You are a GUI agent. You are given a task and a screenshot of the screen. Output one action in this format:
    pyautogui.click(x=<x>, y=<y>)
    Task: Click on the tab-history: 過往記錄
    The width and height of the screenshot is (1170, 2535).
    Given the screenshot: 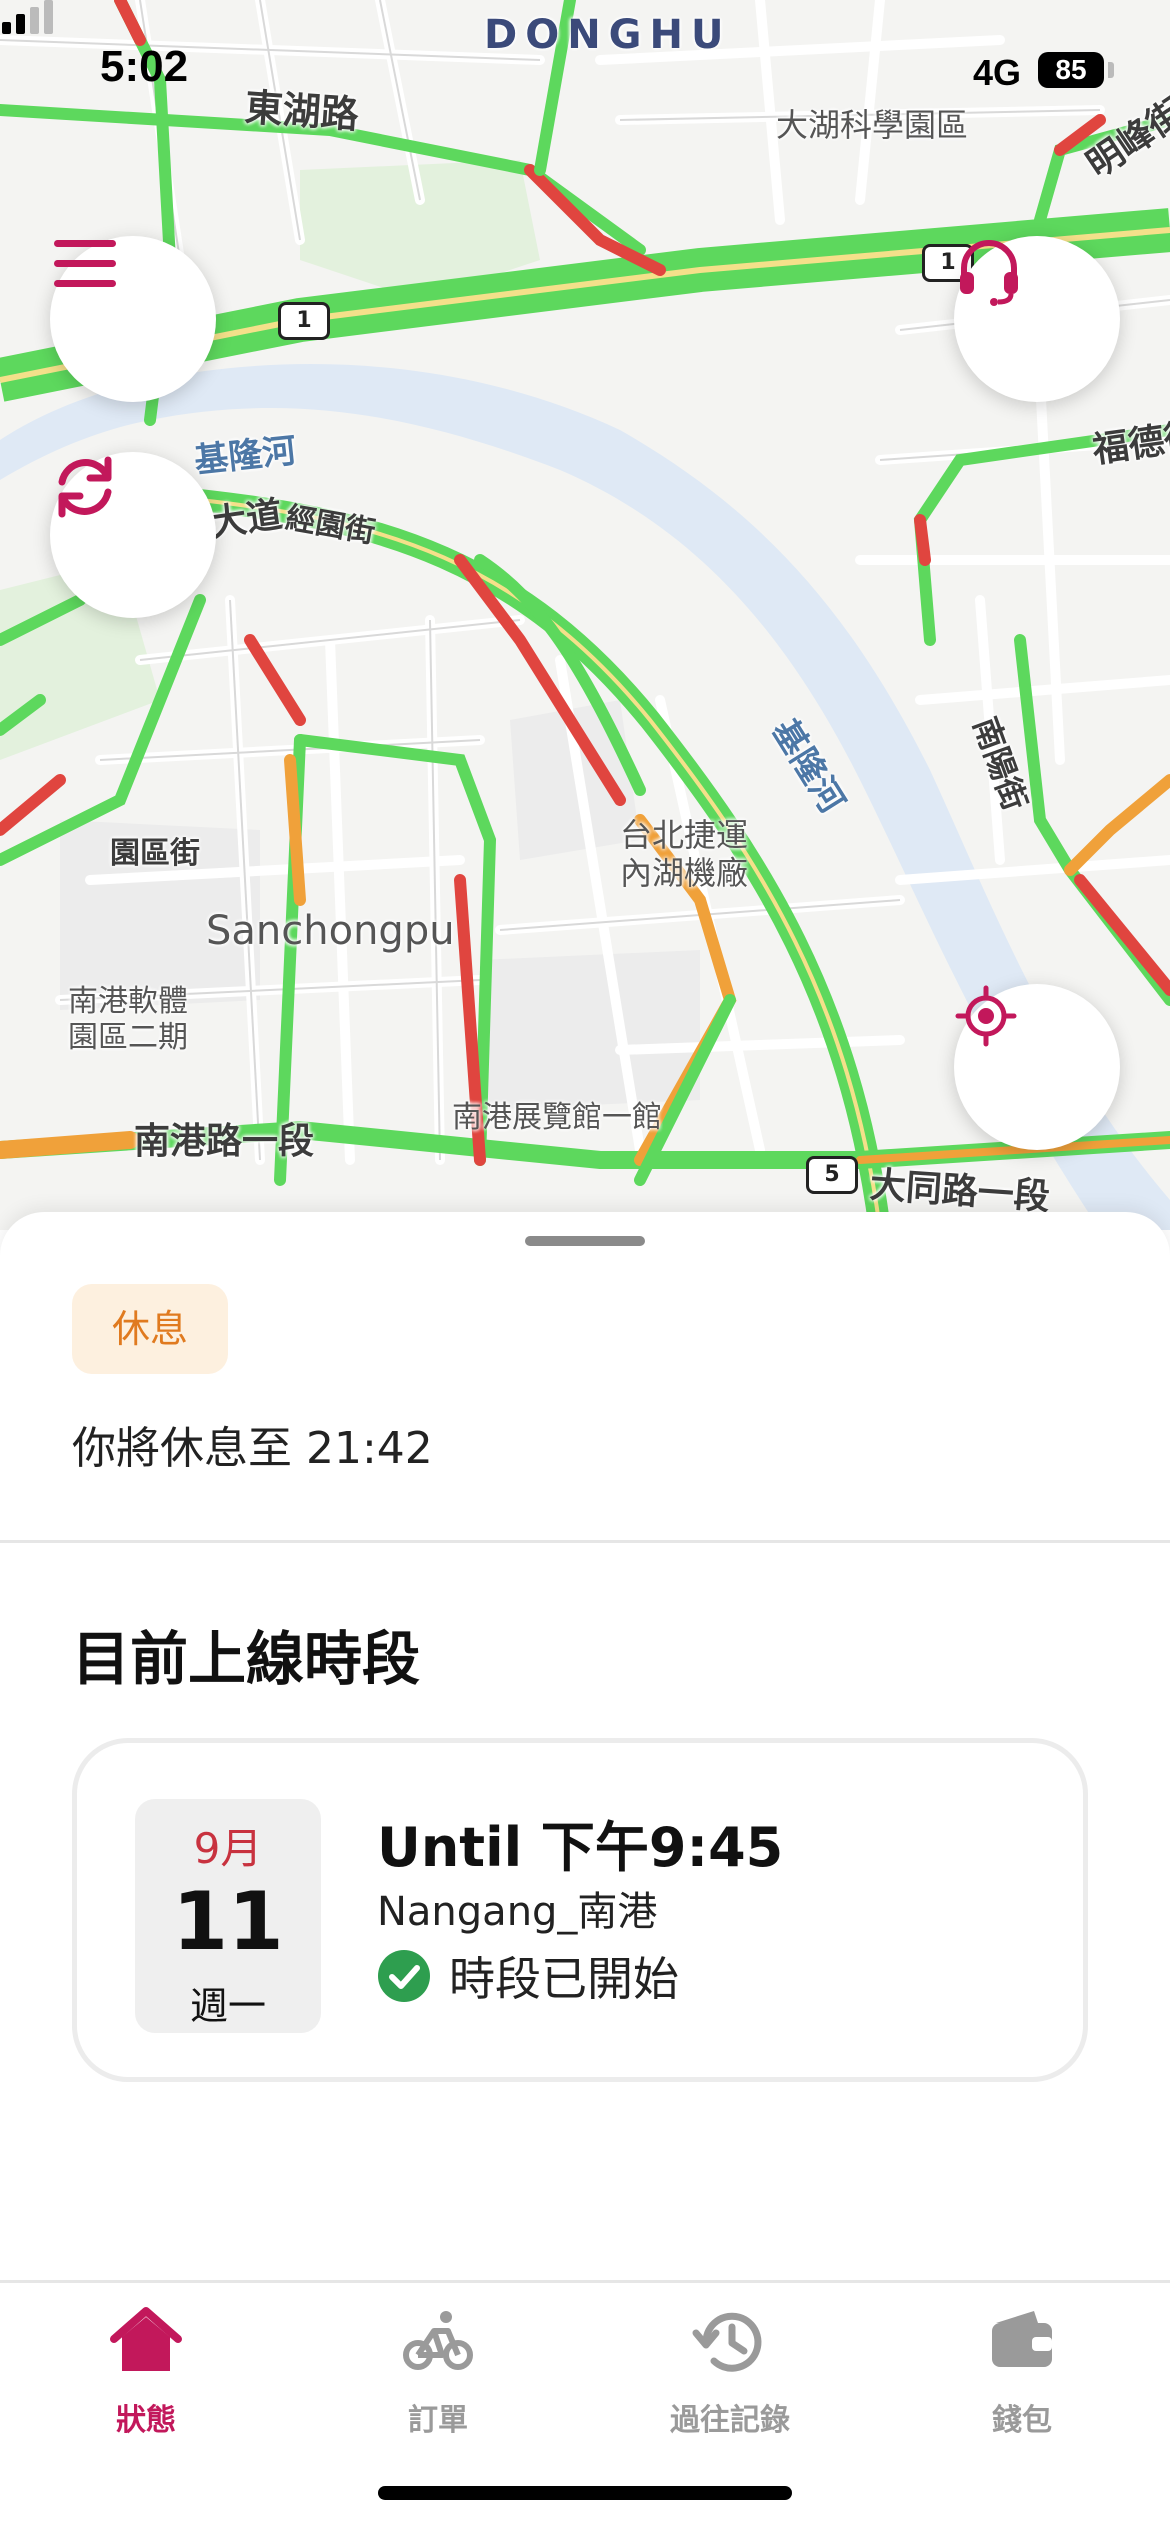 What is the action you would take?
    pyautogui.click(x=730, y=2370)
    